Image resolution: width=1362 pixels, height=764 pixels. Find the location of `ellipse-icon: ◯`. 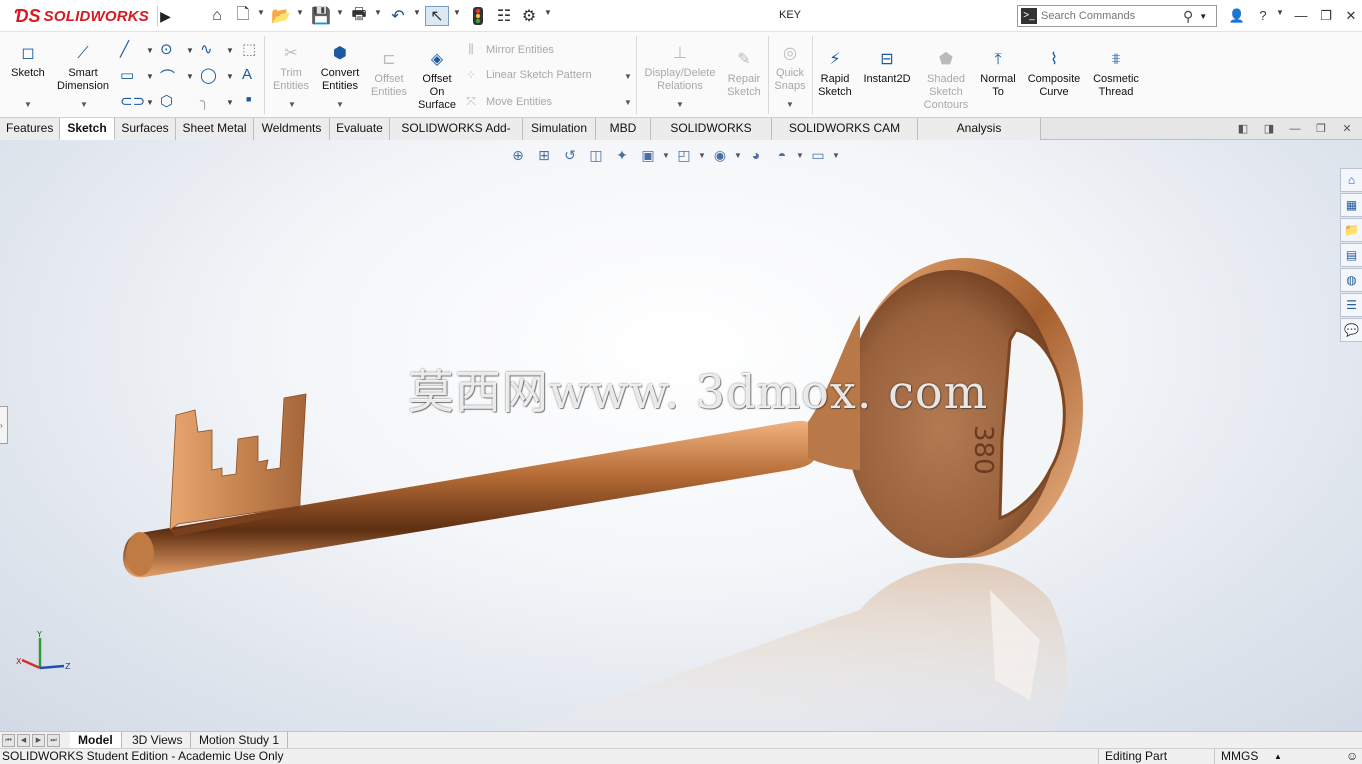

ellipse-icon: ◯ is located at coordinates (208, 75).